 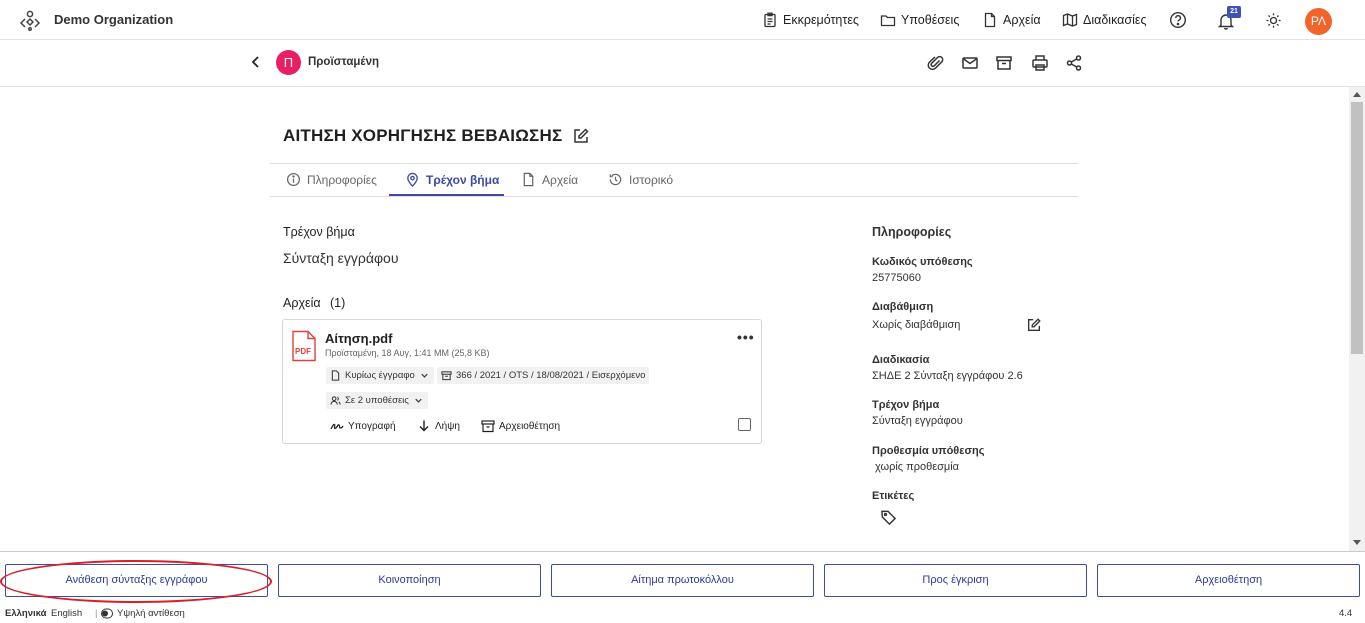 I want to click on attachment-icon, so click(x=936, y=63).